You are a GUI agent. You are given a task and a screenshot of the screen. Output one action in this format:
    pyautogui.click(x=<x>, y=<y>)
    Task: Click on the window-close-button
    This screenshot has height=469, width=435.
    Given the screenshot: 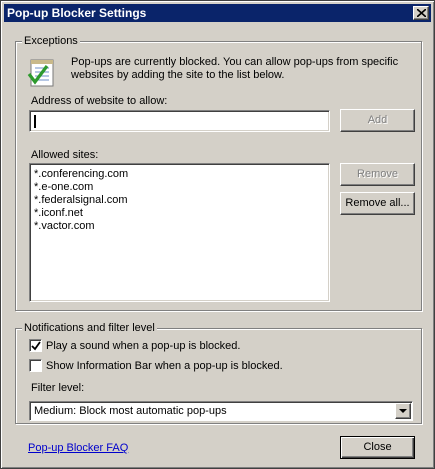 What is the action you would take?
    pyautogui.click(x=421, y=13)
    